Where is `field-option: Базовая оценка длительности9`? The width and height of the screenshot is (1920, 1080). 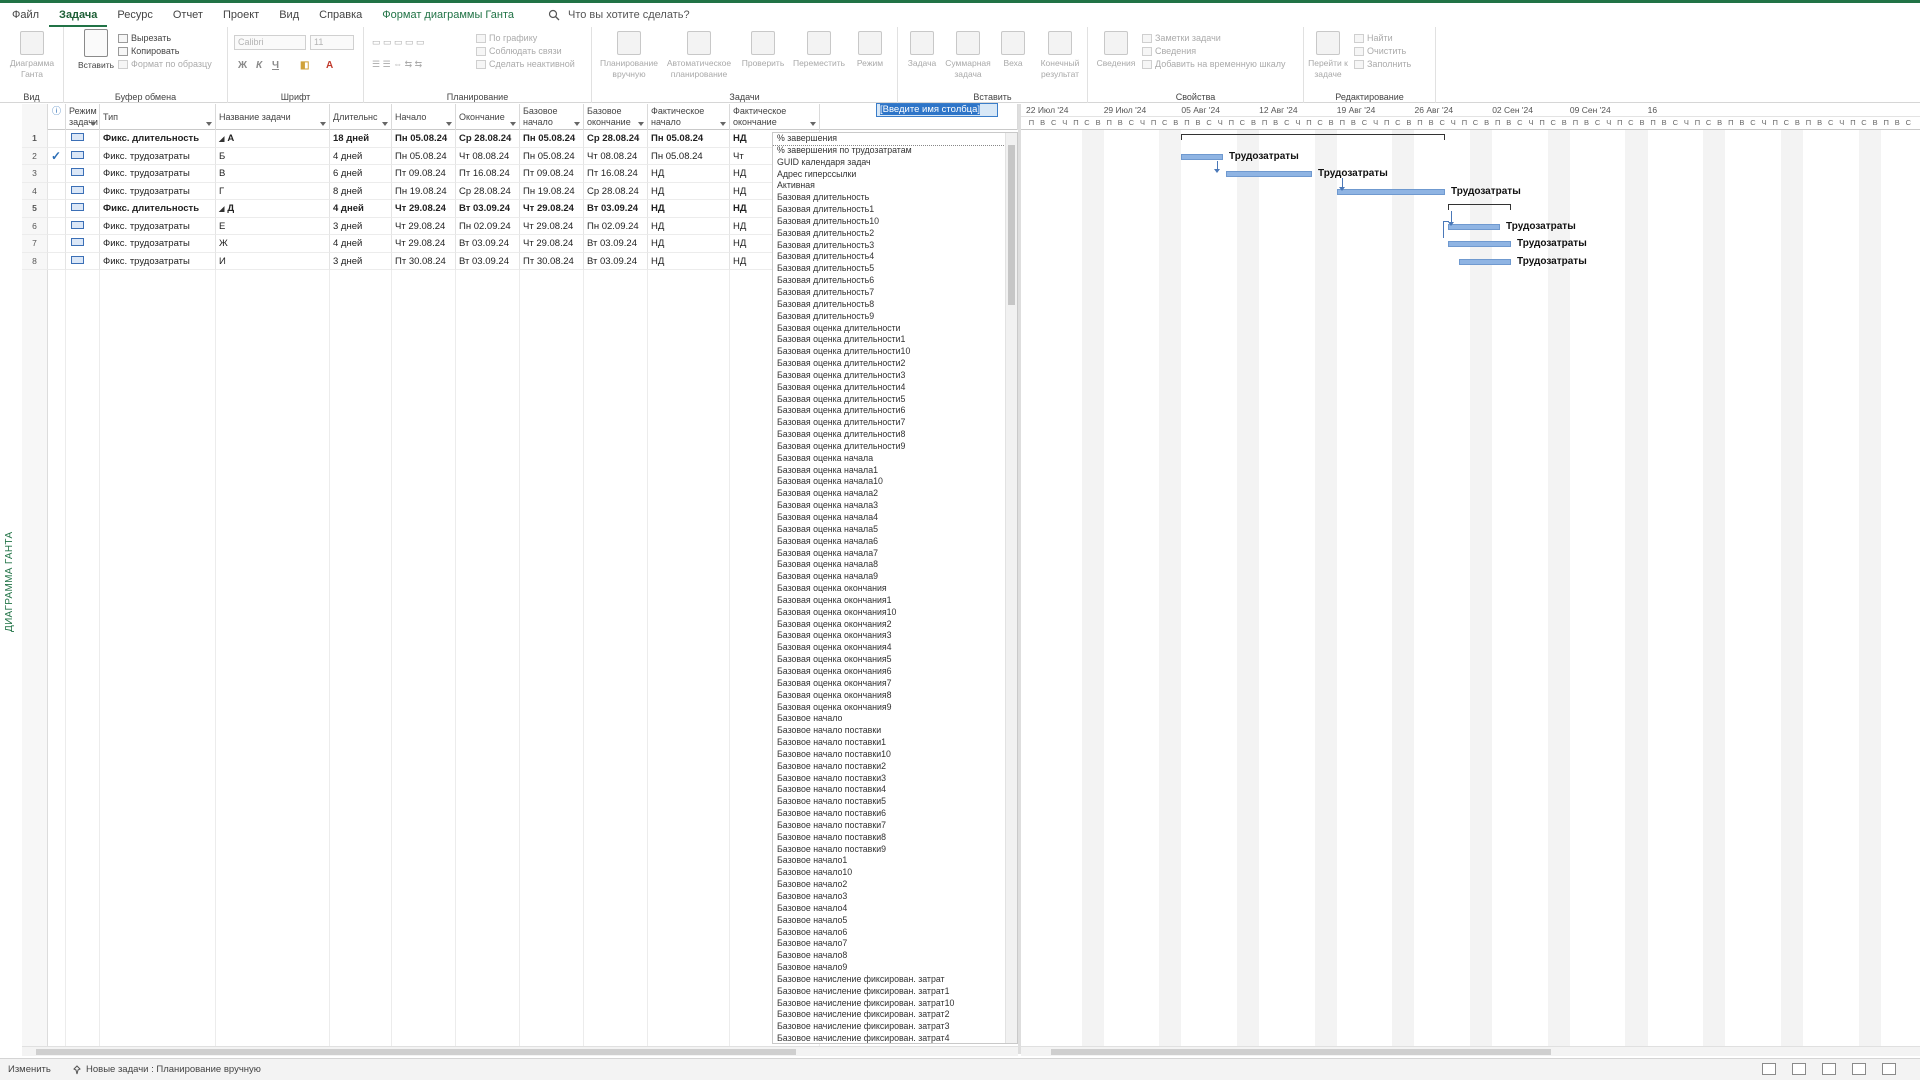 field-option: Базовая оценка длительности9 is located at coordinates (895, 447).